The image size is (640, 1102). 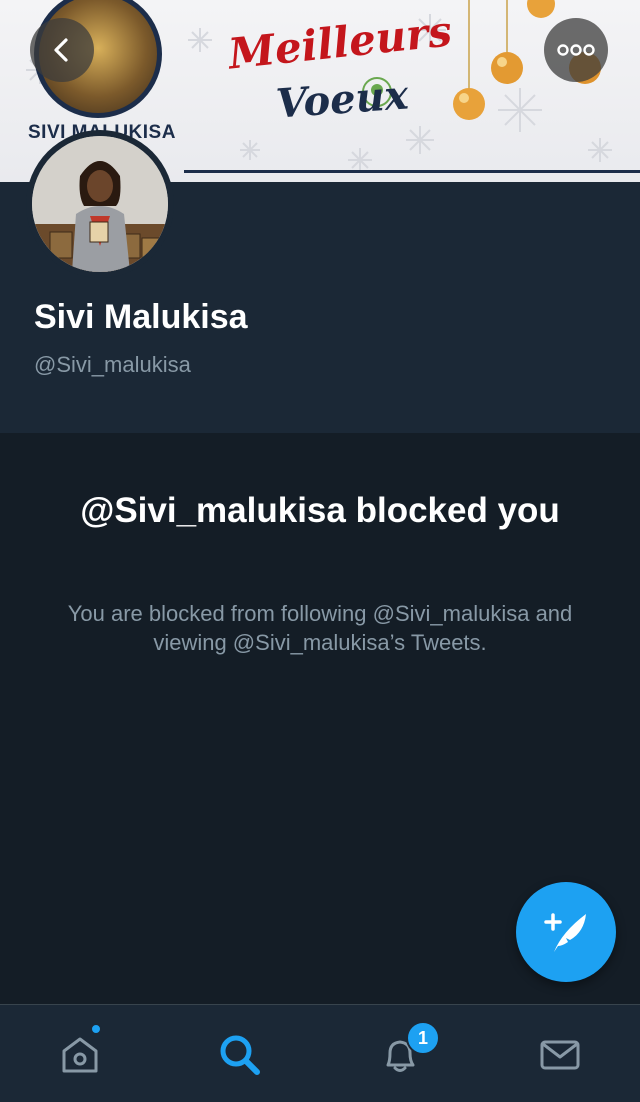 I want to click on profile-avatar, so click(x=100, y=204).